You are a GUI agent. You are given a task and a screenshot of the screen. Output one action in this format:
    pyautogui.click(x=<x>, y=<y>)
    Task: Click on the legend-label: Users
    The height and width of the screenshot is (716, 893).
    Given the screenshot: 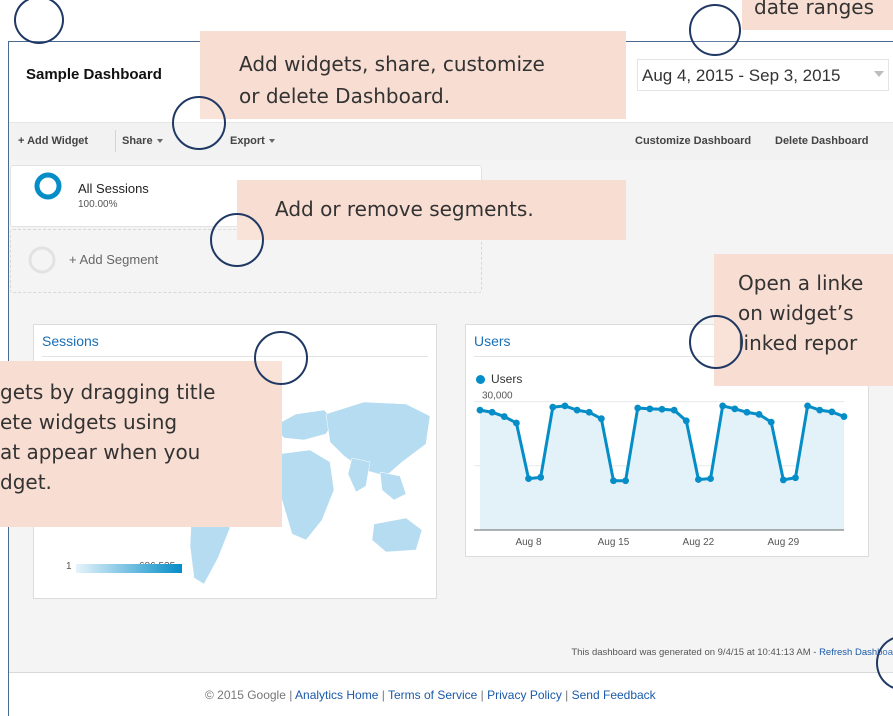 What is the action you would take?
    pyautogui.click(x=507, y=379)
    